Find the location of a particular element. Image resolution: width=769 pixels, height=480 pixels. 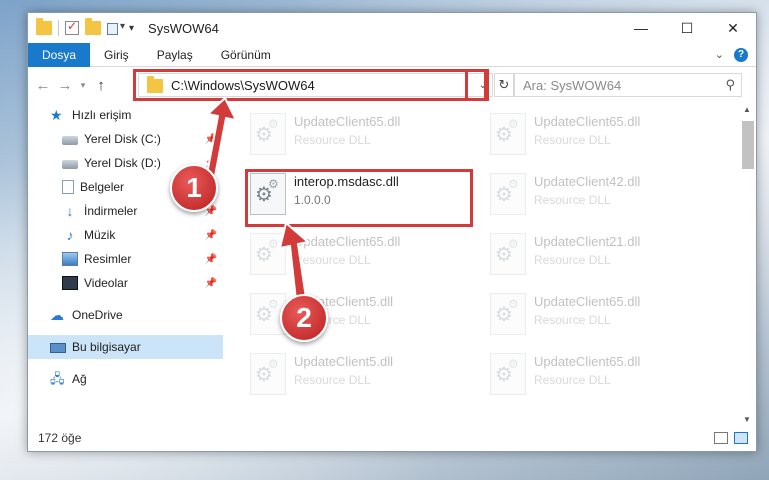

list-item: UpdateClient5.dll Resource DLL is located at coordinates (365, 381).